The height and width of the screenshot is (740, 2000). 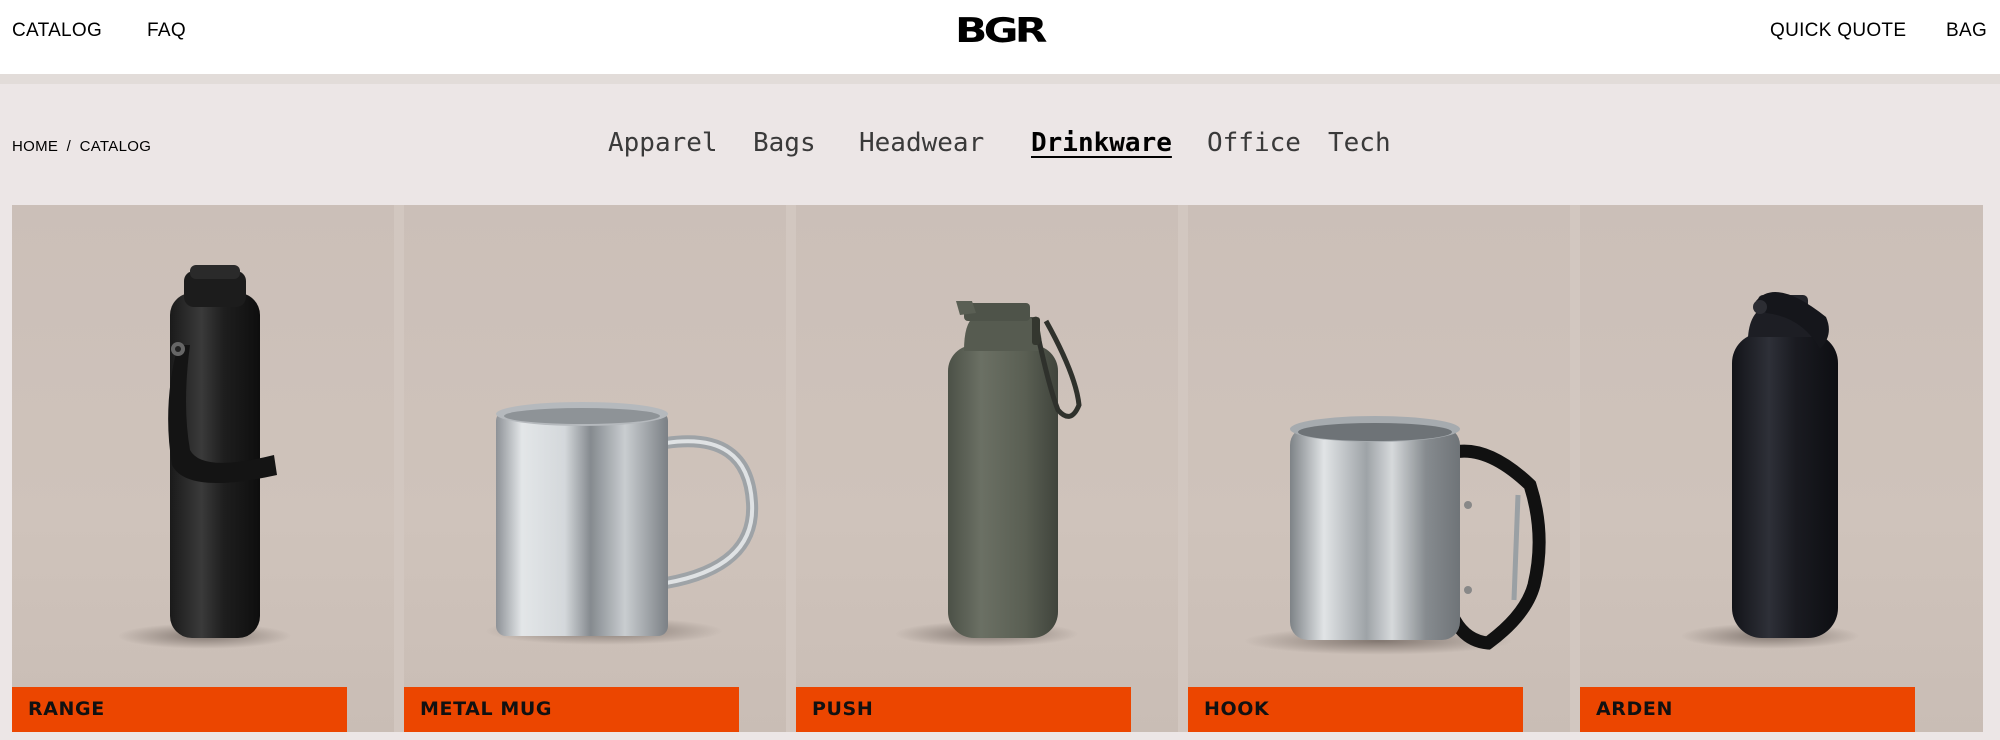 What do you see at coordinates (1838, 31) in the screenshot?
I see `quick-quote-link: QUICK QUOTE` at bounding box center [1838, 31].